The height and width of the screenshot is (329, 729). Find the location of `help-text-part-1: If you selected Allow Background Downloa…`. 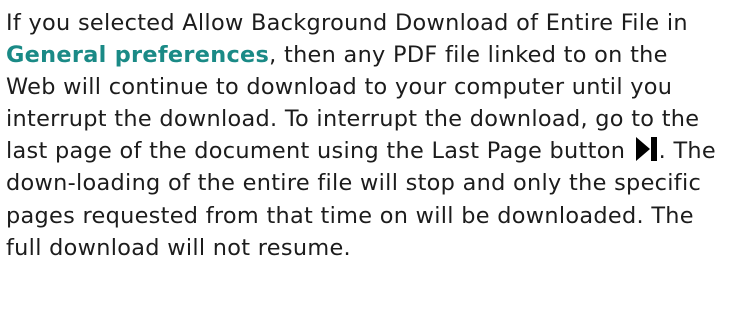

help-text-part-1: If you selected Allow Background Downloa… is located at coordinates (347, 23).